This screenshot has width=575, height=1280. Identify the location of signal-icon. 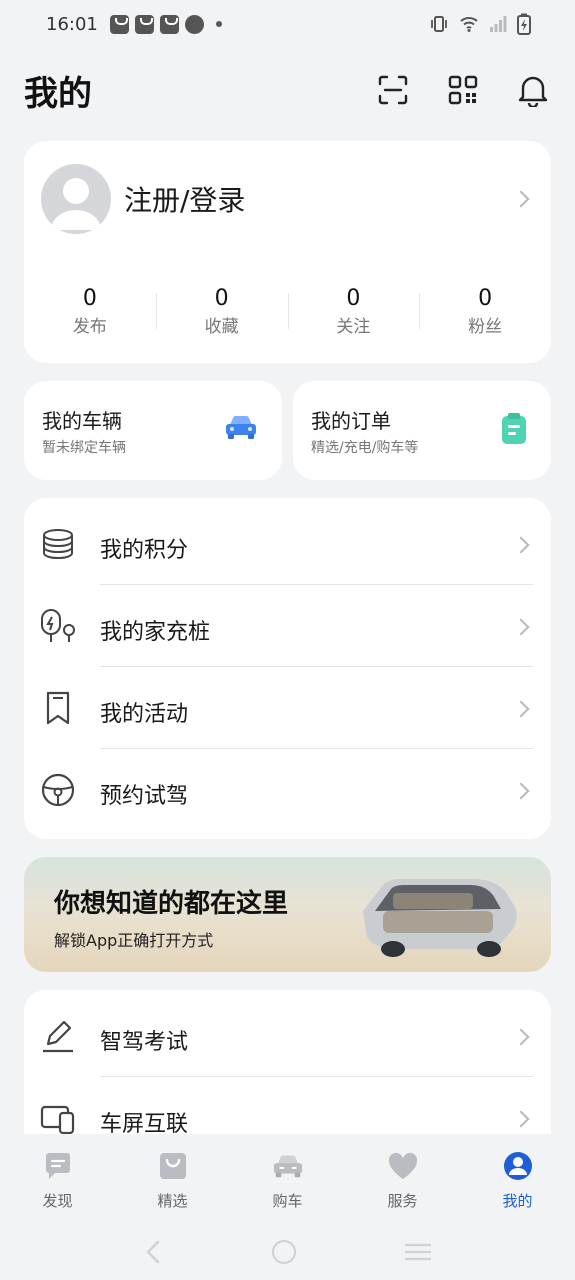
(498, 24).